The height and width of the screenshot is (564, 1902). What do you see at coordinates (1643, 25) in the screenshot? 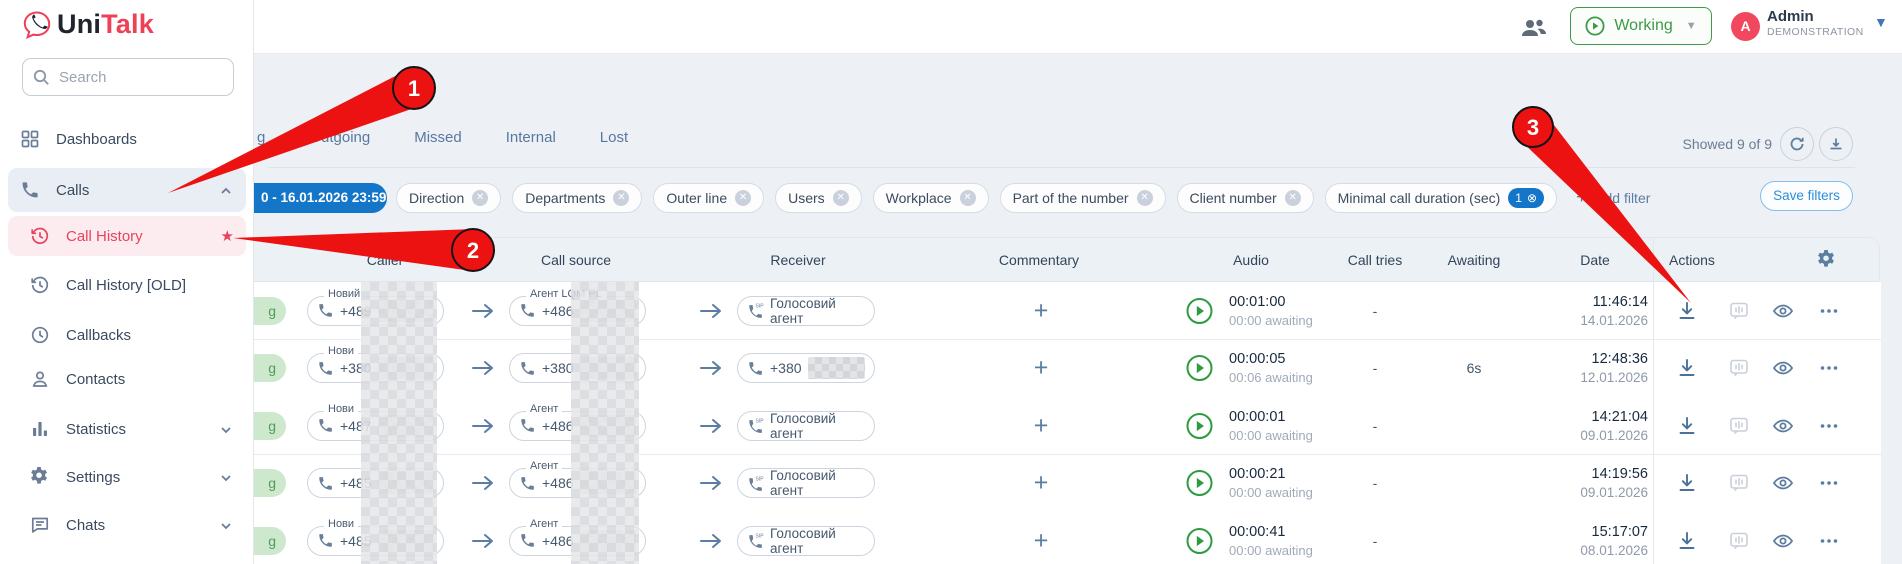
I see `status-label: Working` at bounding box center [1643, 25].